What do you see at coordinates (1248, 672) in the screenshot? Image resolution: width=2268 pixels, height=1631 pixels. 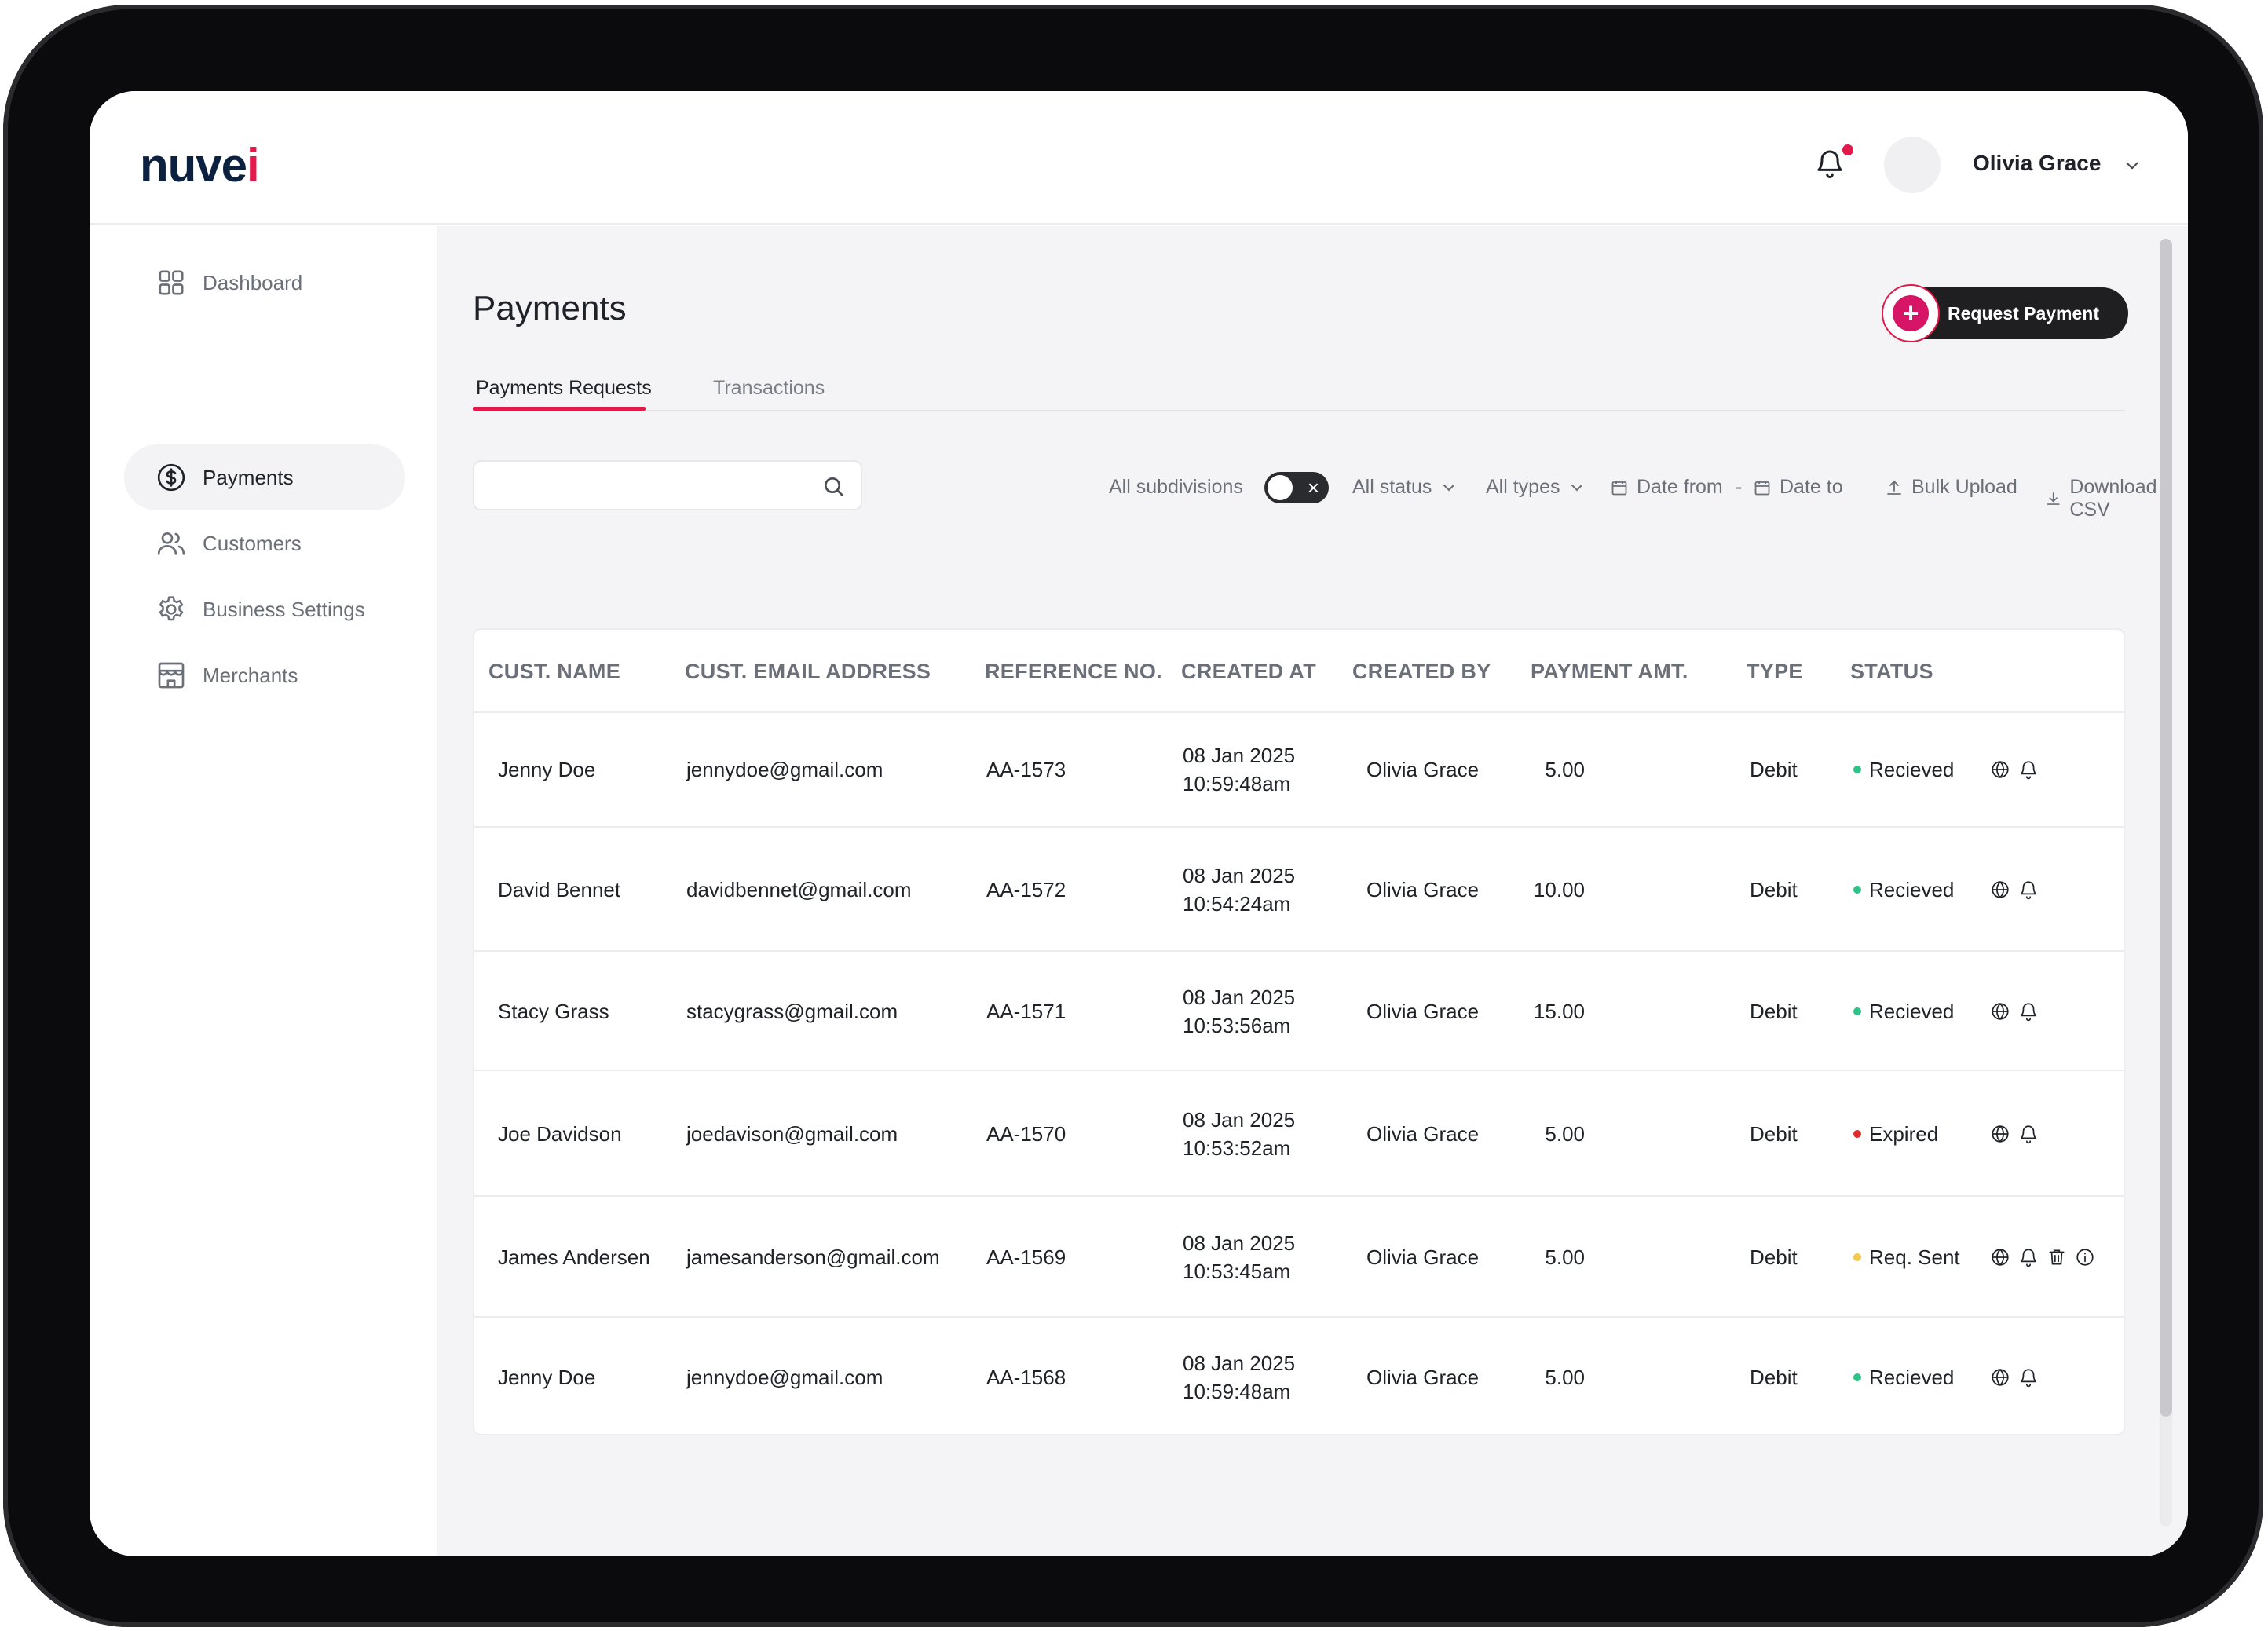 I see `column-header-created-at: CREATED AT` at bounding box center [1248, 672].